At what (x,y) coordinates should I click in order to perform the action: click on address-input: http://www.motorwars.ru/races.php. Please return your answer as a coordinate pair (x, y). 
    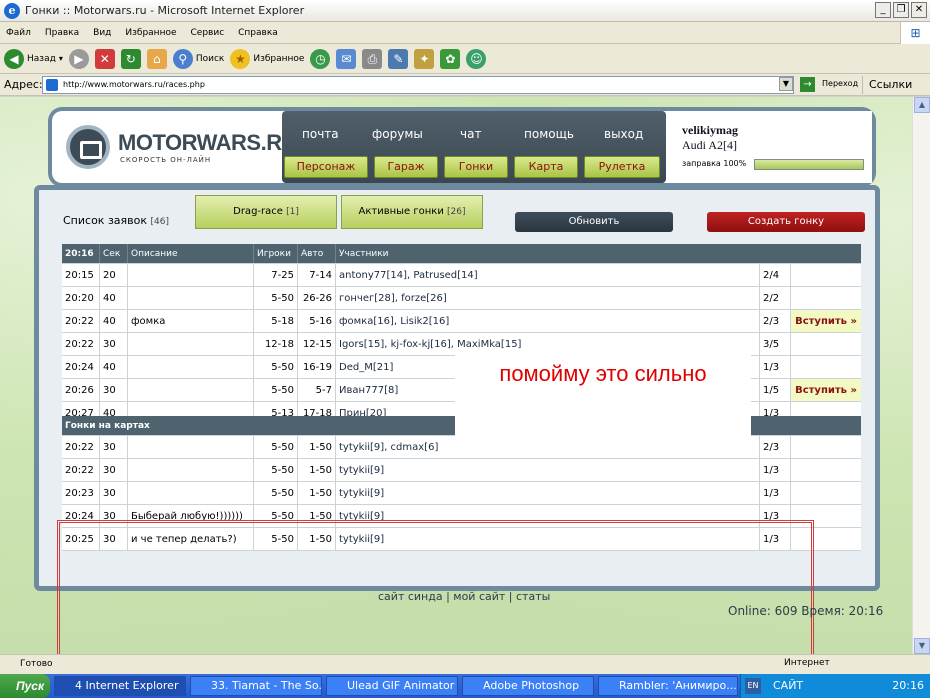
    Looking at the image, I should click on (418, 85).